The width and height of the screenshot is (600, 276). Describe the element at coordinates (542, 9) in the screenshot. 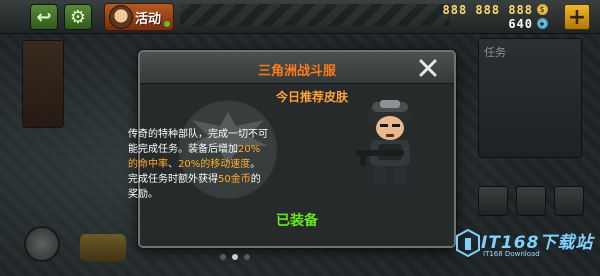

I see `coin-icon: $` at that location.